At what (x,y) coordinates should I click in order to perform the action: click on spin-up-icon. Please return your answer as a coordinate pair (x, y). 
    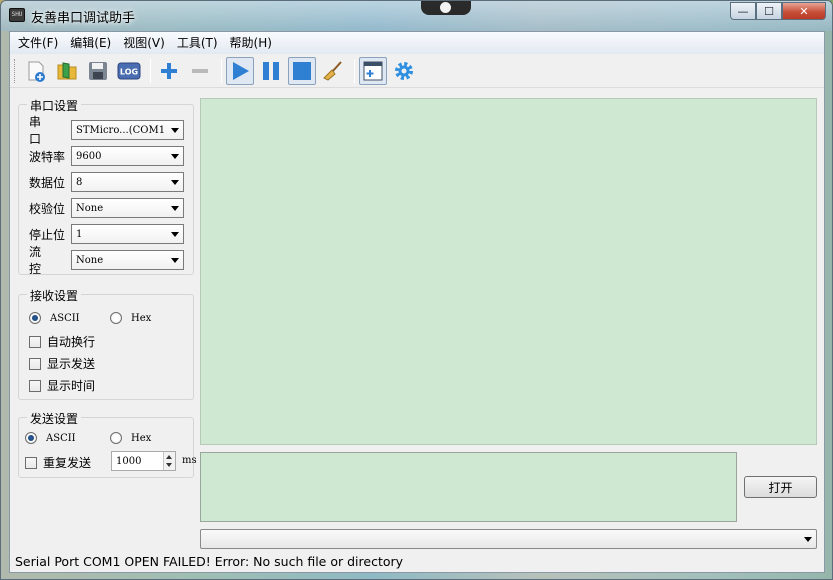
    Looking at the image, I should click on (169, 457).